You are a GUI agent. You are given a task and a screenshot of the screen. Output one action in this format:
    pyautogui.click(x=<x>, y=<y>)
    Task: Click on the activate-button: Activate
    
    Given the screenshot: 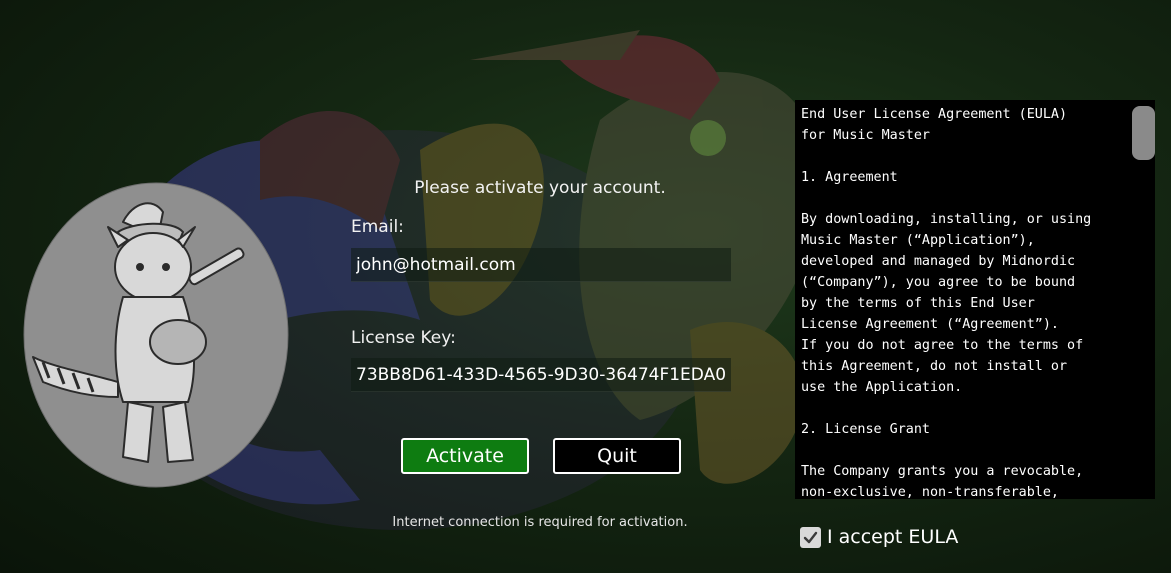 What is the action you would take?
    pyautogui.click(x=465, y=456)
    